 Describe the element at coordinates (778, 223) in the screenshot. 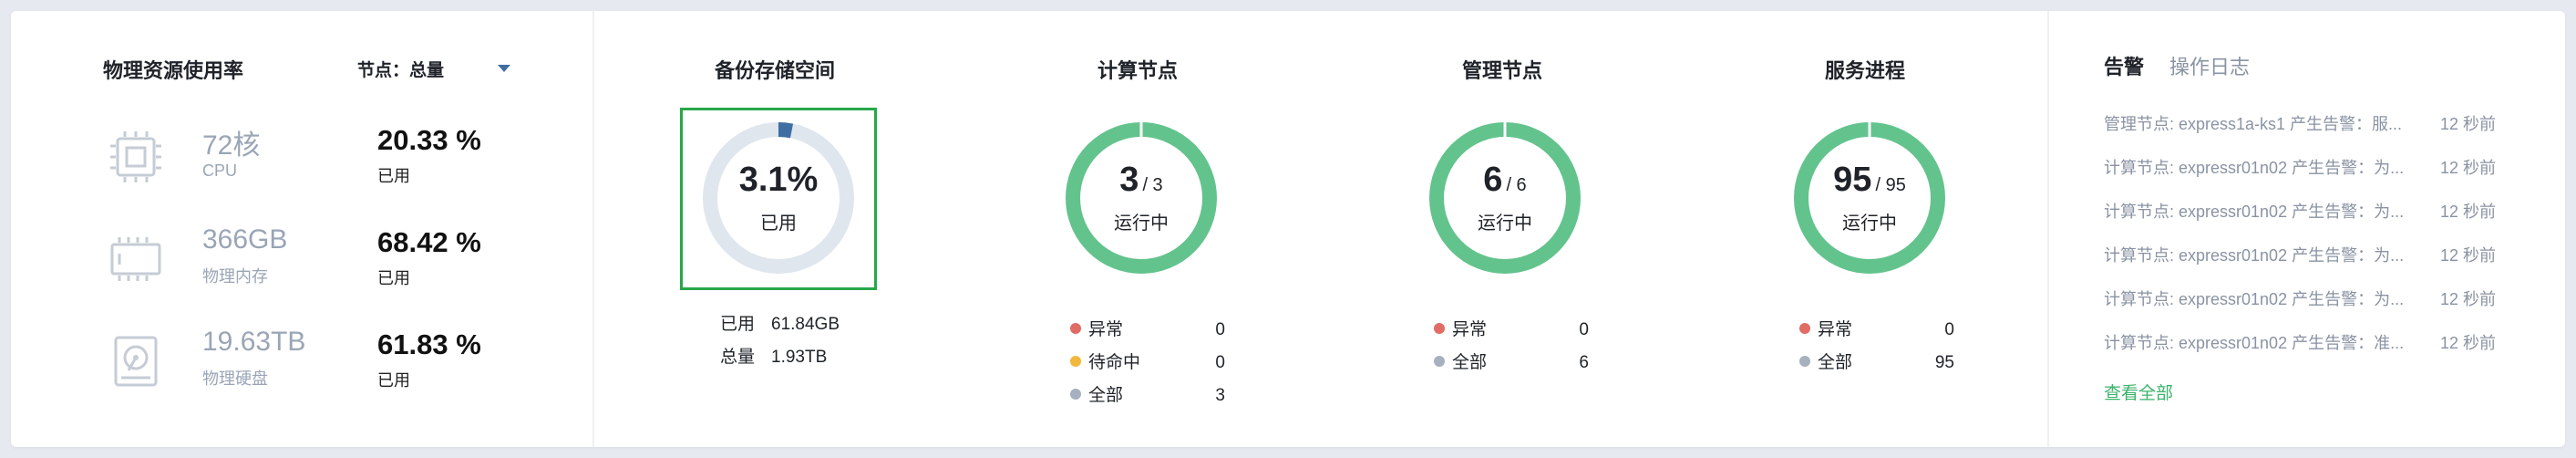

I see `backup-status: 已用` at that location.